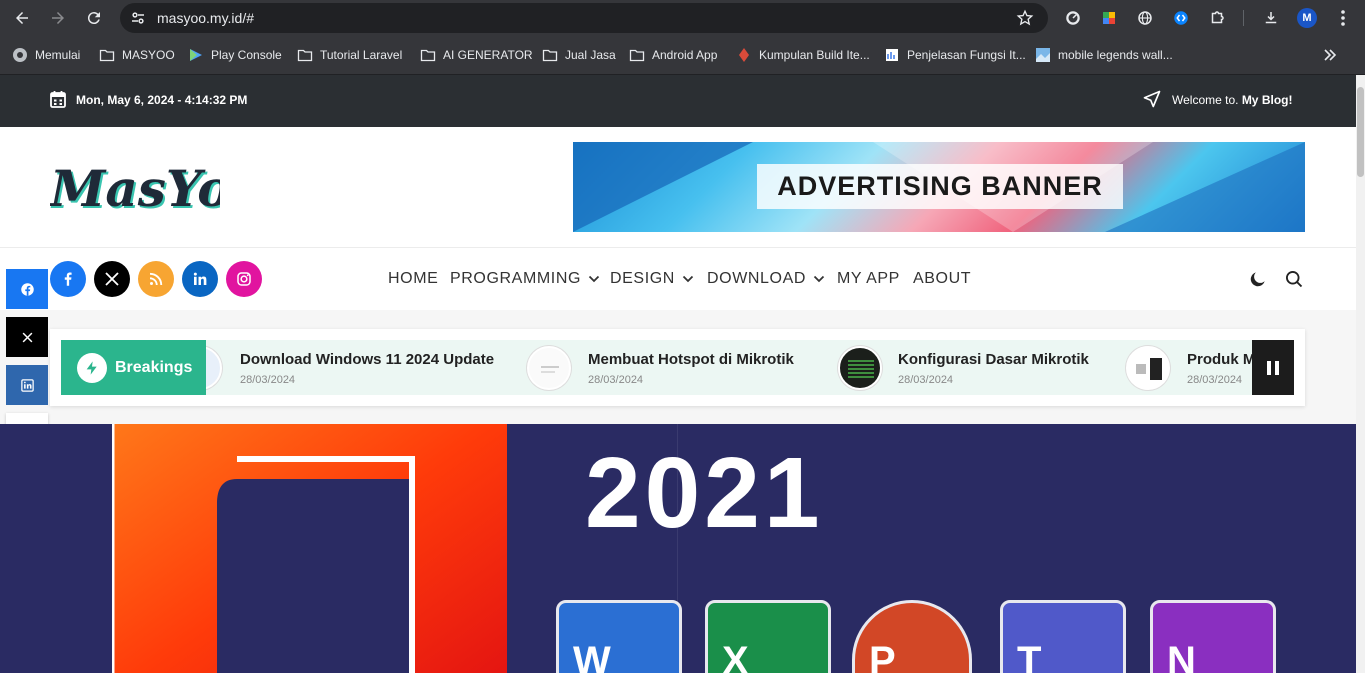  Describe the element at coordinates (349, 55) in the screenshot. I see `bookmark-folder: Tutorial Laravel` at that location.